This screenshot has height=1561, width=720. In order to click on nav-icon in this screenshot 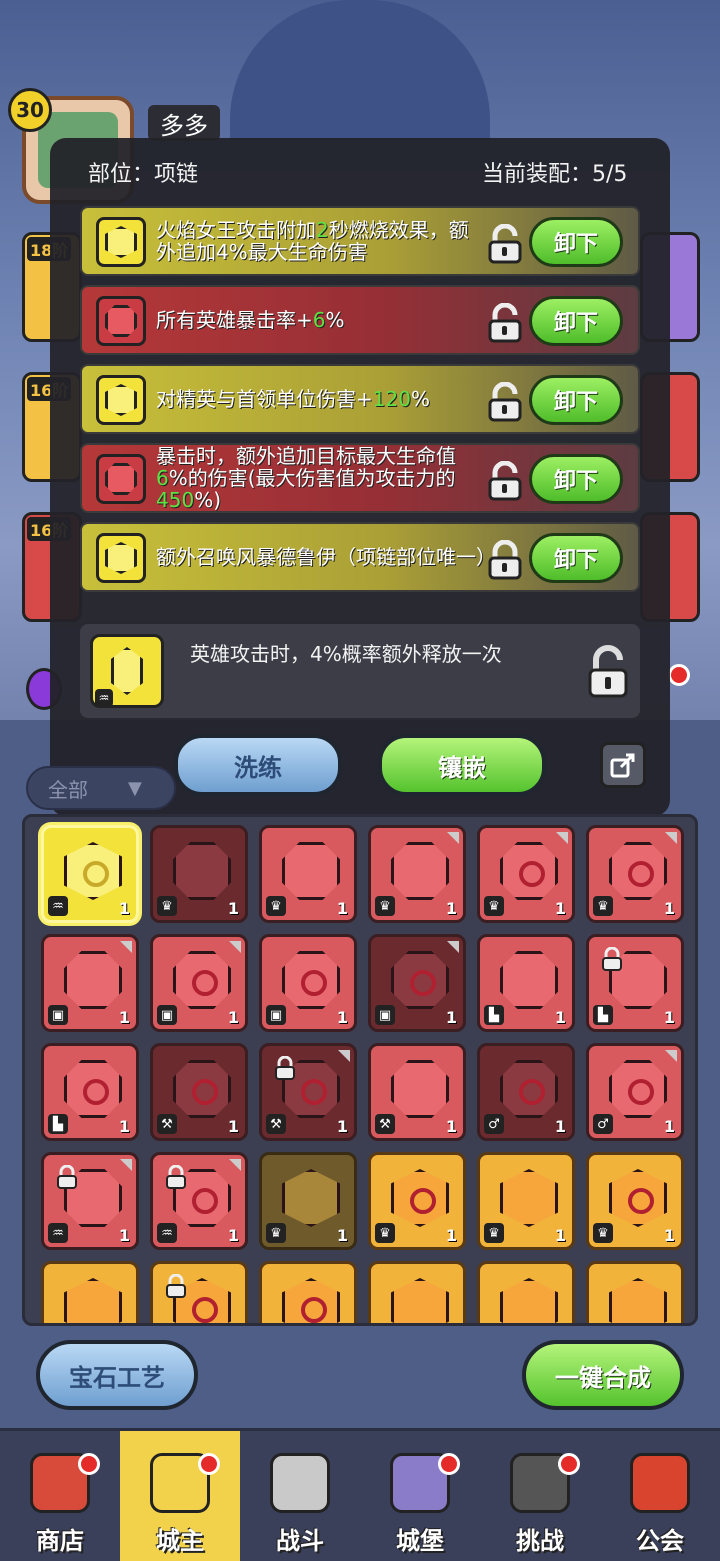, I will do `click(660, 1483)`.